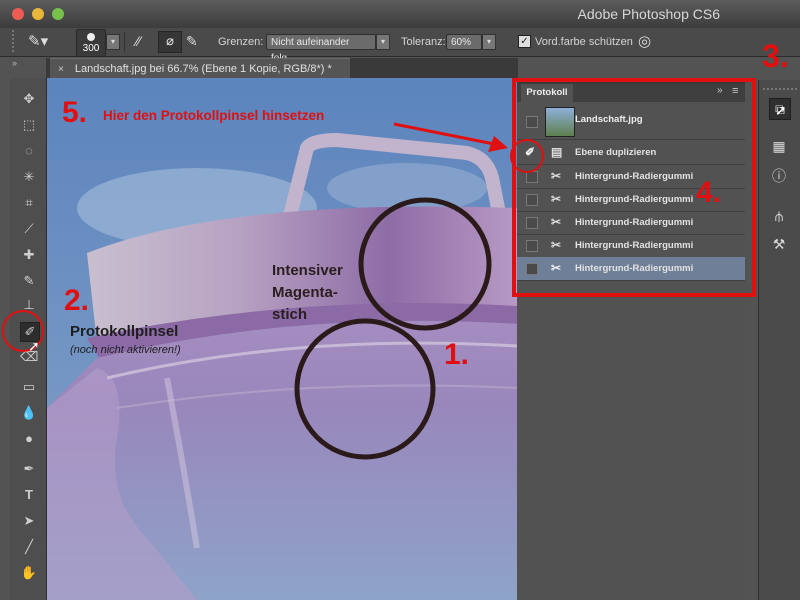 Image resolution: width=800 pixels, height=600 pixels. What do you see at coordinates (113, 42) in the screenshot?
I see `brush-size-dropdown: ▾` at bounding box center [113, 42].